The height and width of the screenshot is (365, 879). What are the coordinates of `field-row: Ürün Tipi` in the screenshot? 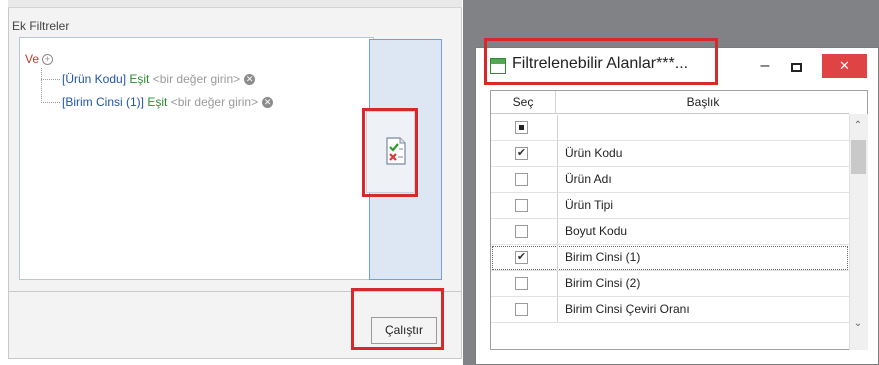 It's located at (670, 206).